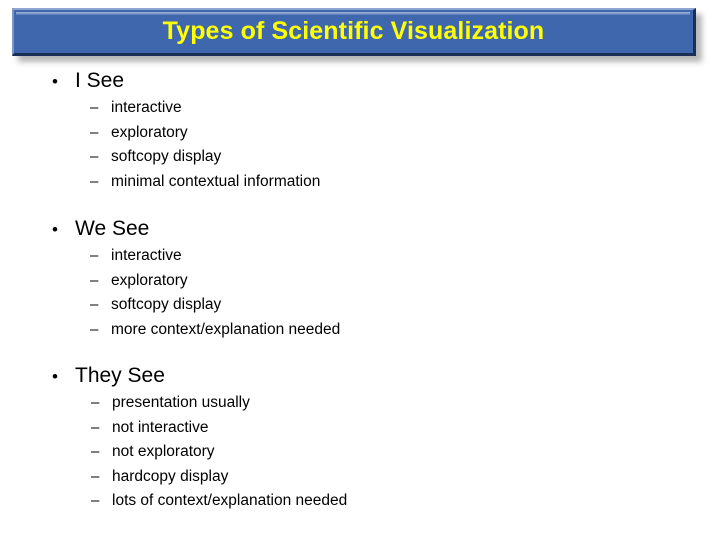 The width and height of the screenshot is (720, 540). What do you see at coordinates (360, 233) in the screenshot?
I see `list-item: • We See` at bounding box center [360, 233].